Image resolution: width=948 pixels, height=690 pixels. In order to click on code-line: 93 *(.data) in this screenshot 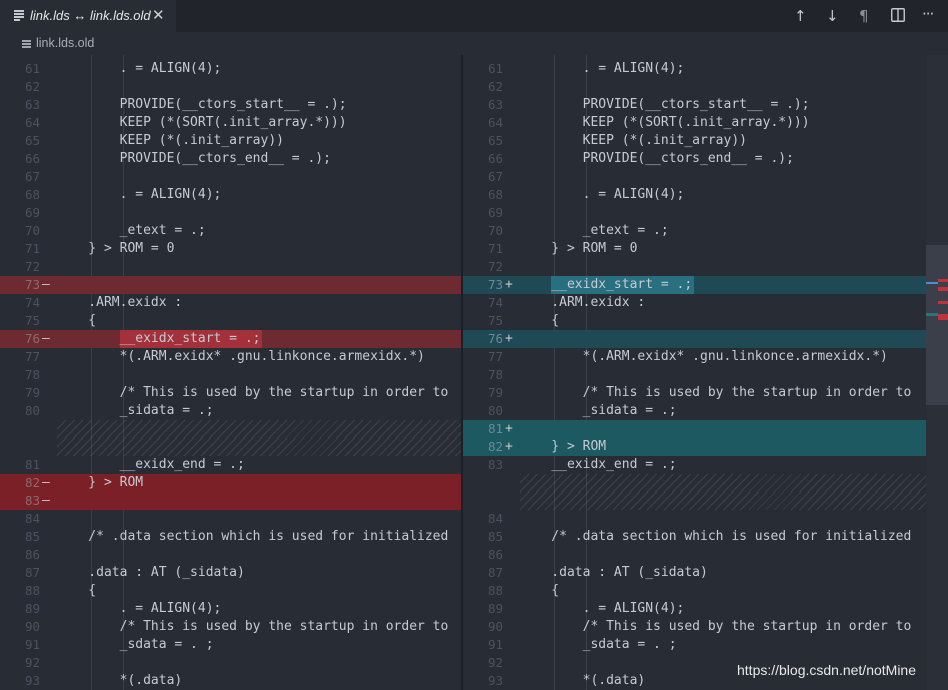, I will do `click(230, 681)`.